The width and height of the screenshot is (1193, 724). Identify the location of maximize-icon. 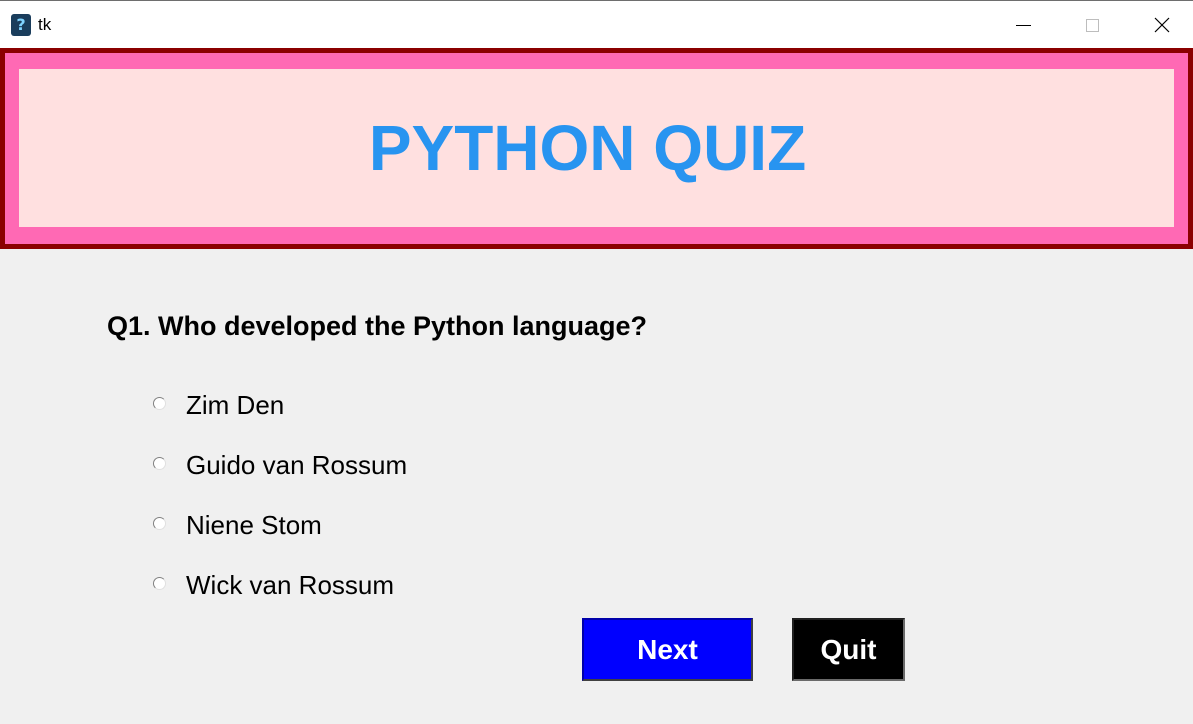
(1092, 25).